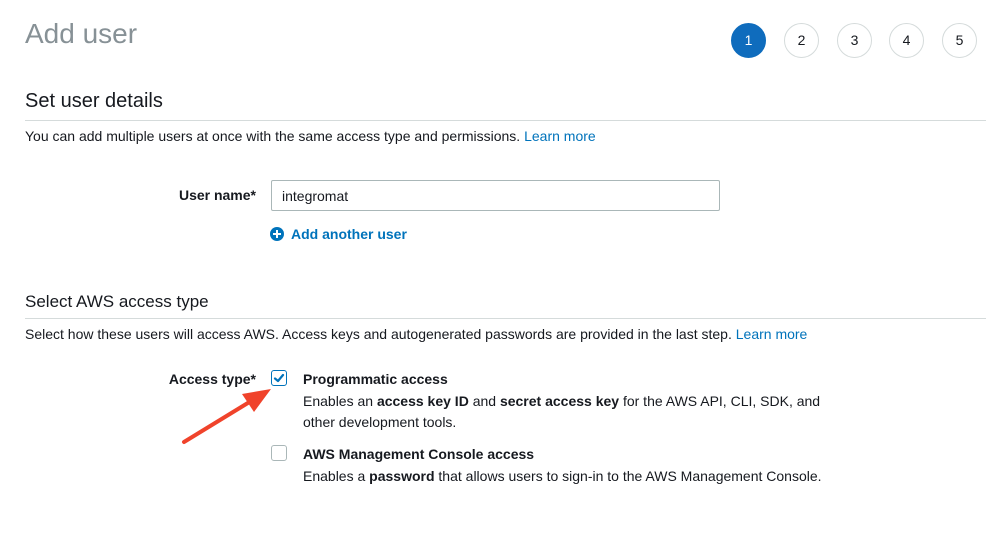 The height and width of the screenshot is (555, 1007). What do you see at coordinates (217, 195) in the screenshot?
I see `user-name-label: User name*` at bounding box center [217, 195].